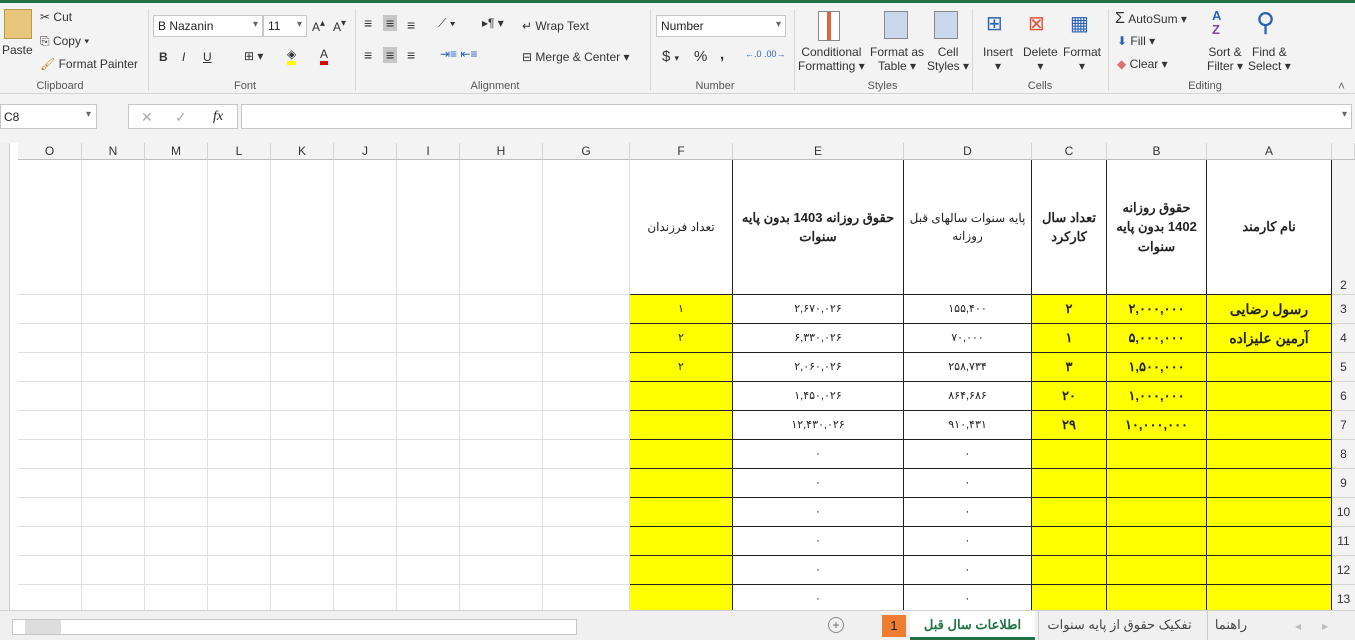 The width and height of the screenshot is (1355, 640). Describe the element at coordinates (831, 59) in the screenshot. I see `conditional-formatting-button: Conditional Formatting ▾` at that location.